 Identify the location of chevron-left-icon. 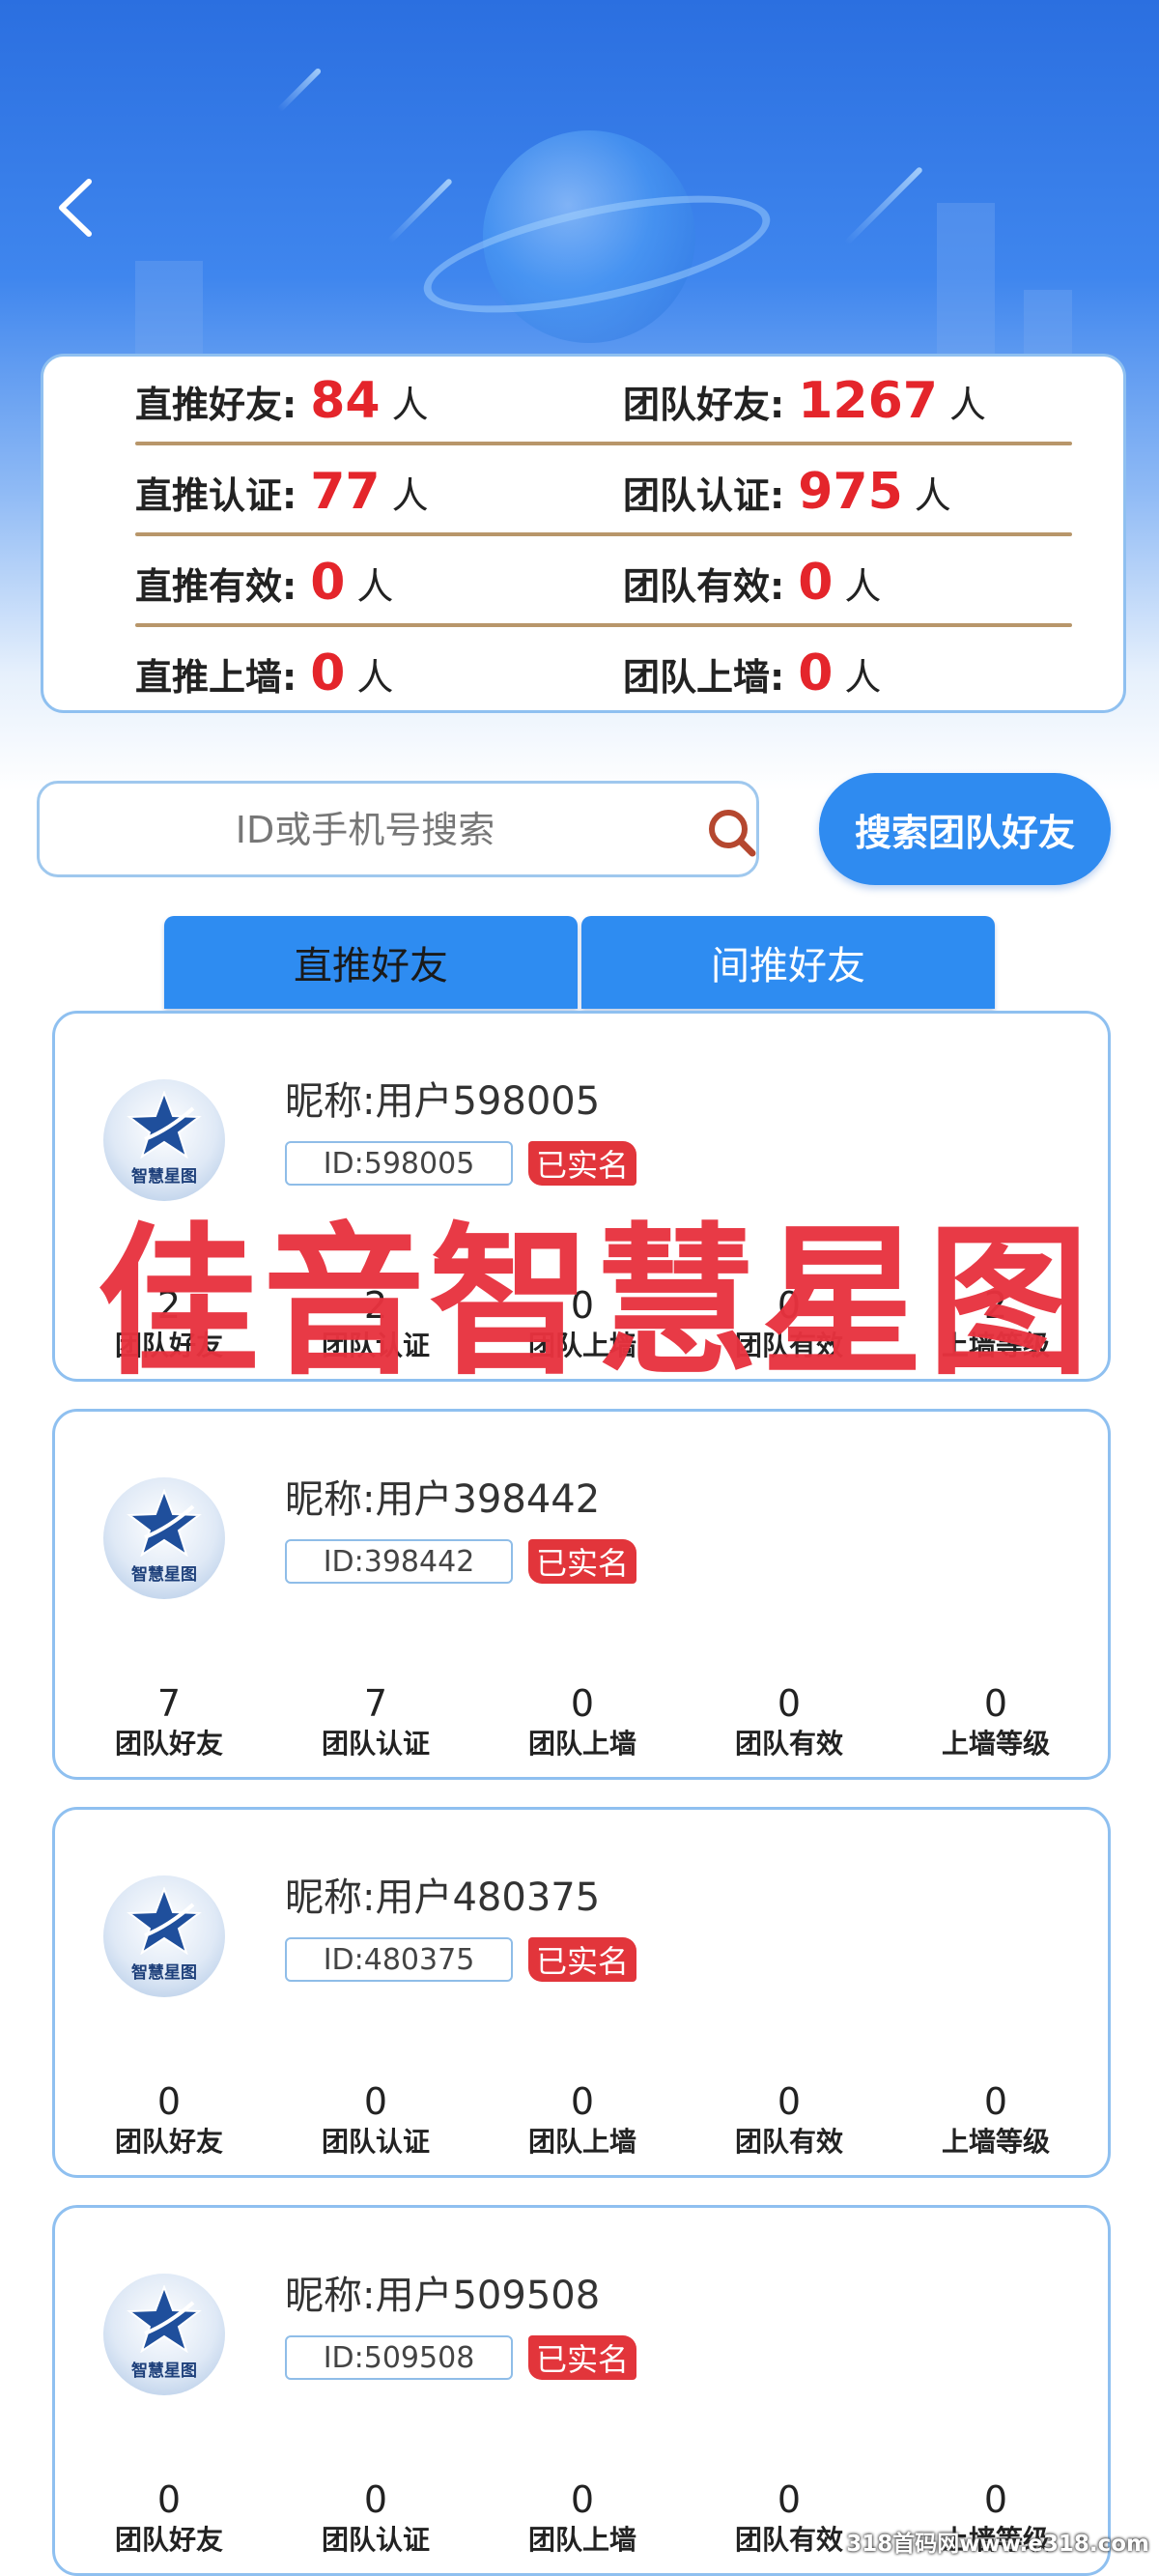
(76, 208).